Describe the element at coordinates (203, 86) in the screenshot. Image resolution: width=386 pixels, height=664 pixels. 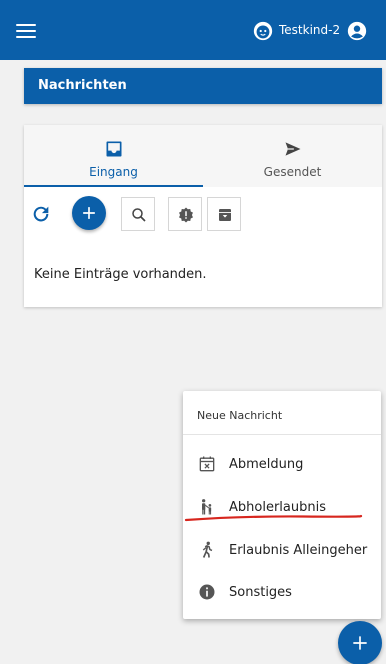
I see `page-title: Nachrichten` at that location.